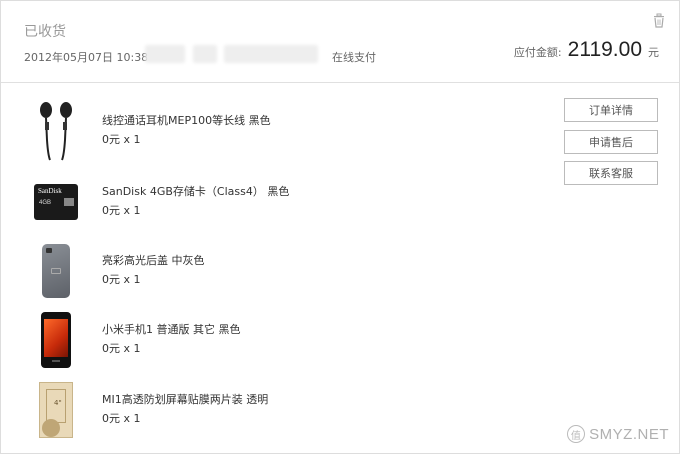  I want to click on card-size: 4GB, so click(45, 203).